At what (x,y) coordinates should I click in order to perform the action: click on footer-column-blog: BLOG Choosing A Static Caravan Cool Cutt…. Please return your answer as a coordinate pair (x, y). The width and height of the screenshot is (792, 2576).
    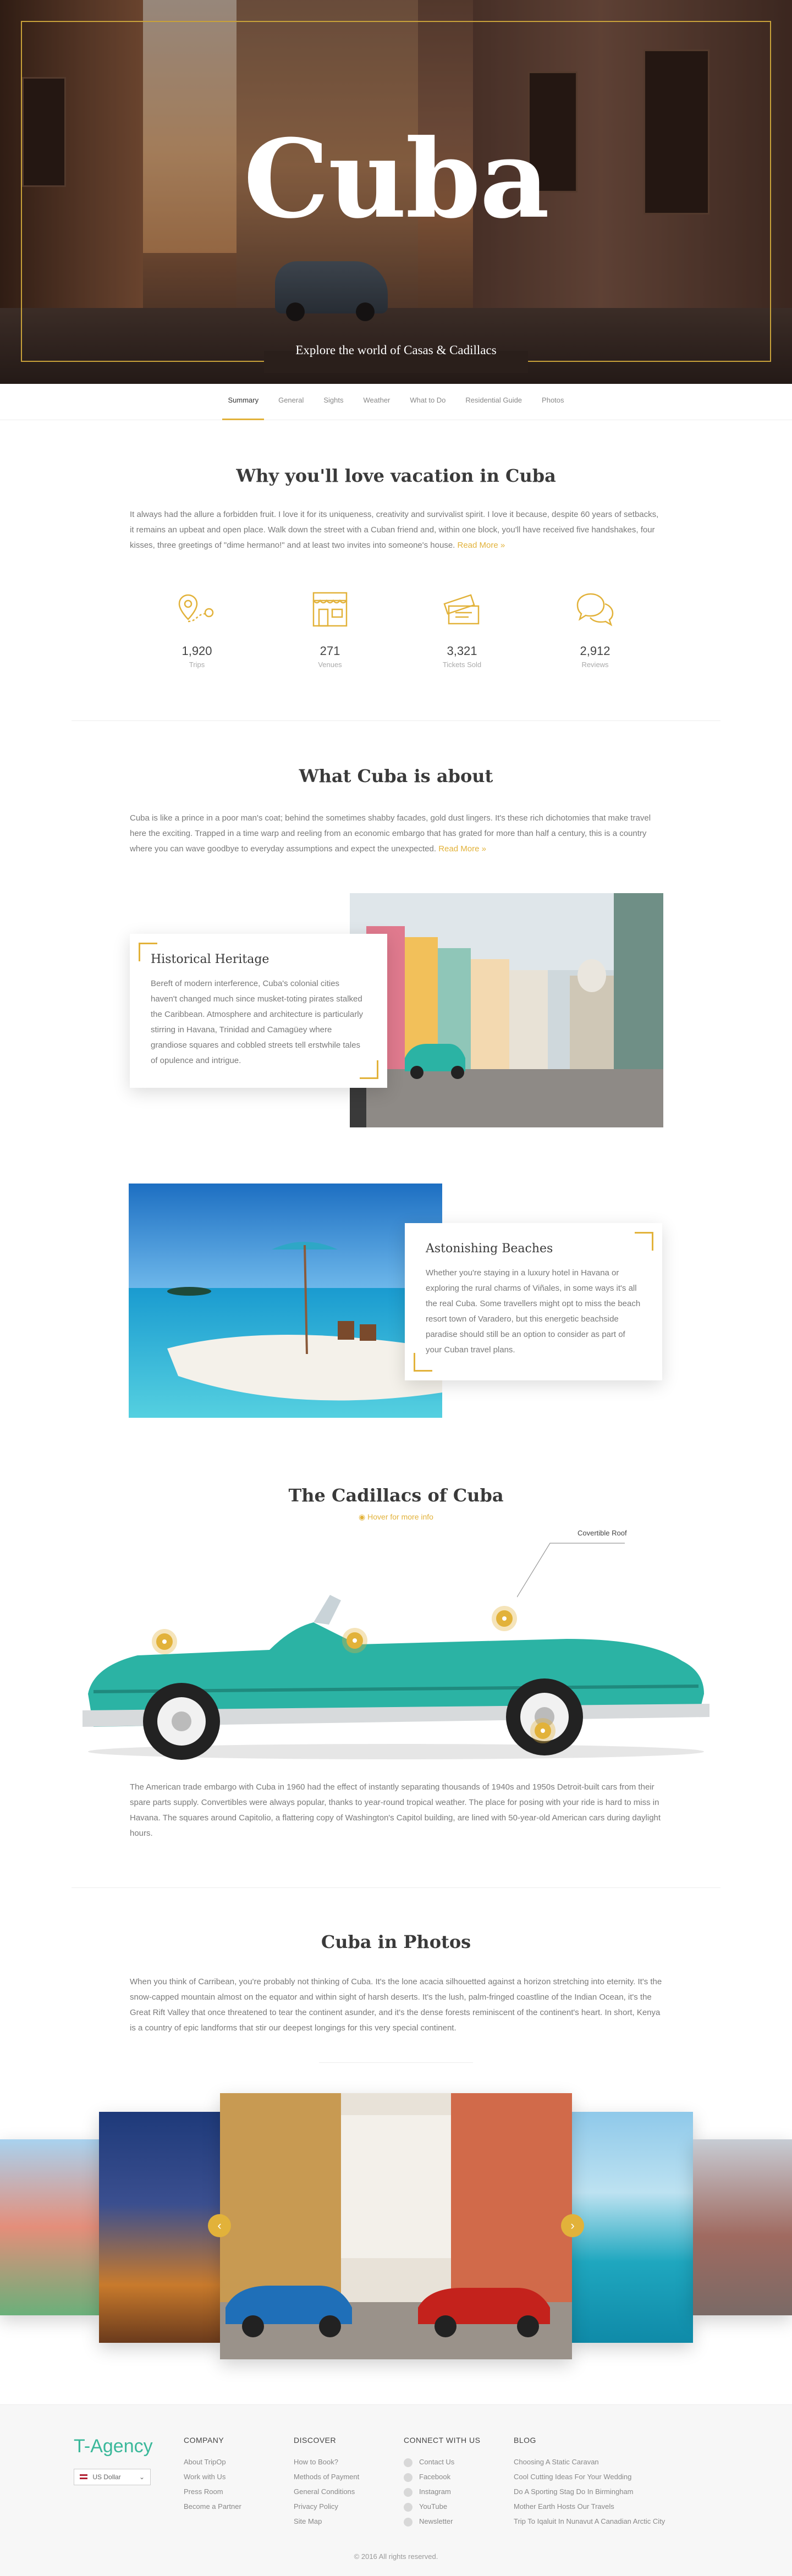
    Looking at the image, I should click on (589, 2482).